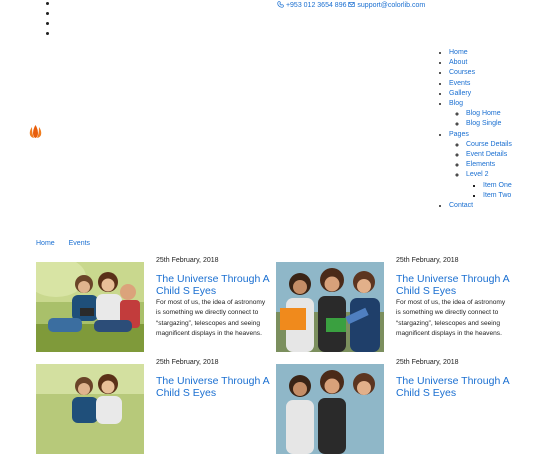 The image size is (540, 454). Describe the element at coordinates (458, 62) in the screenshot. I see `nav-about: About` at that location.